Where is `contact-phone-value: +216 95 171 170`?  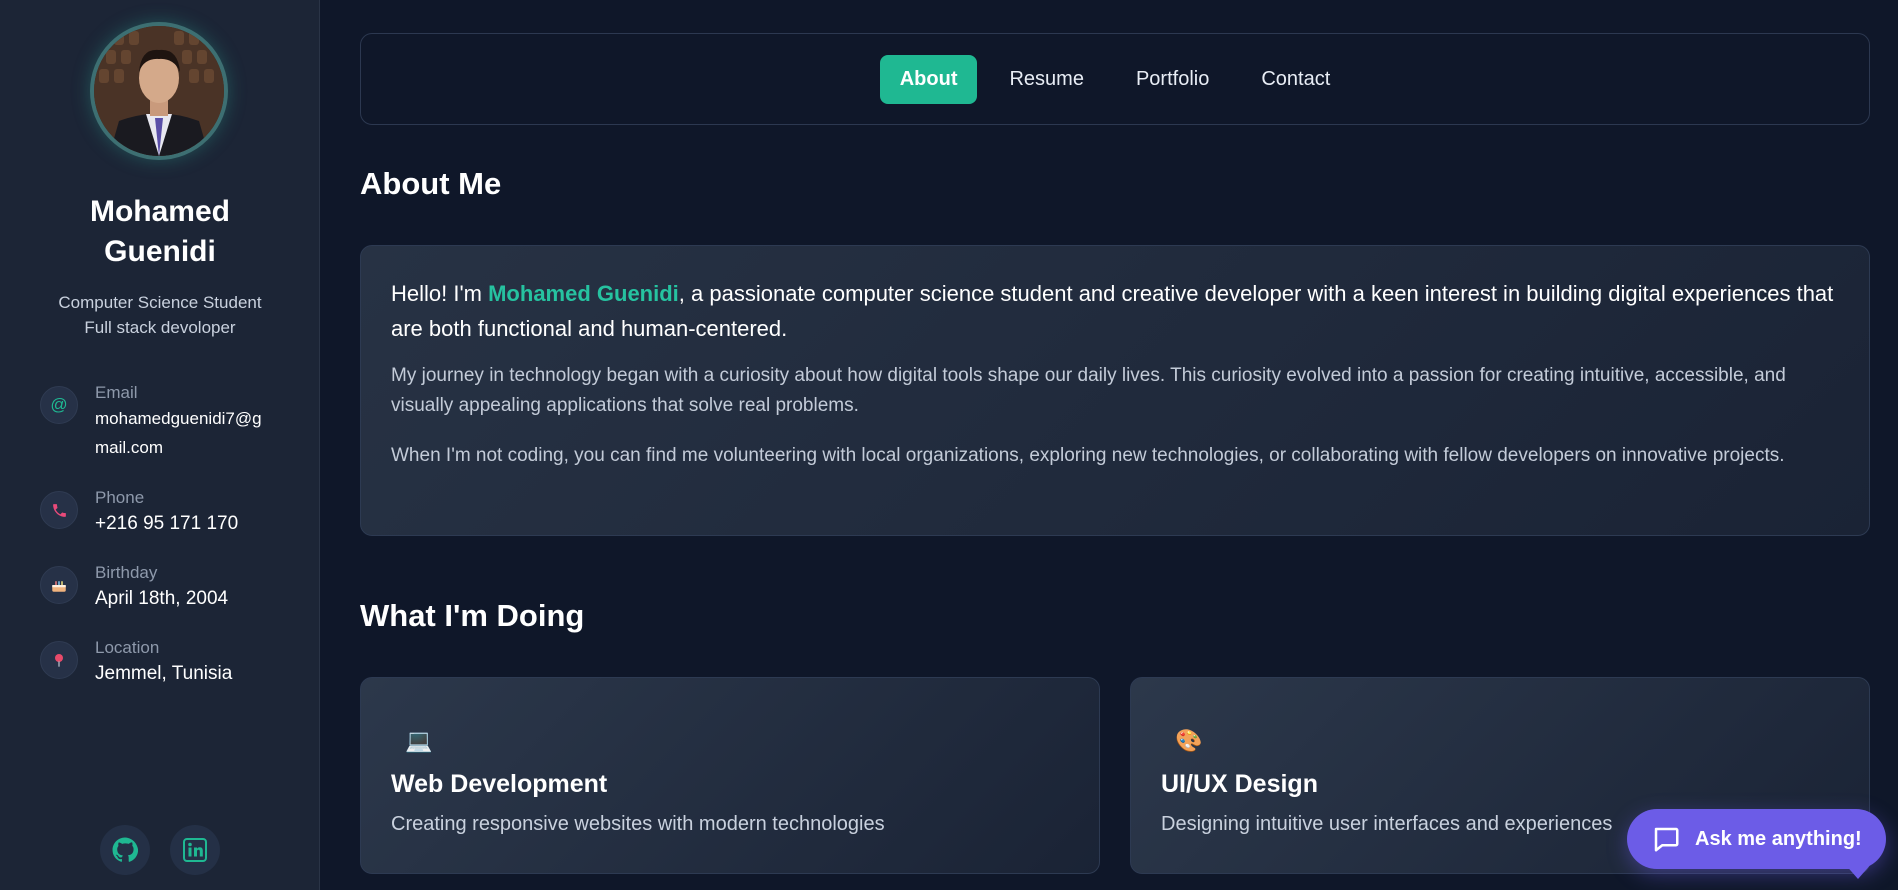
contact-phone-value: +216 95 171 170 is located at coordinates (166, 523).